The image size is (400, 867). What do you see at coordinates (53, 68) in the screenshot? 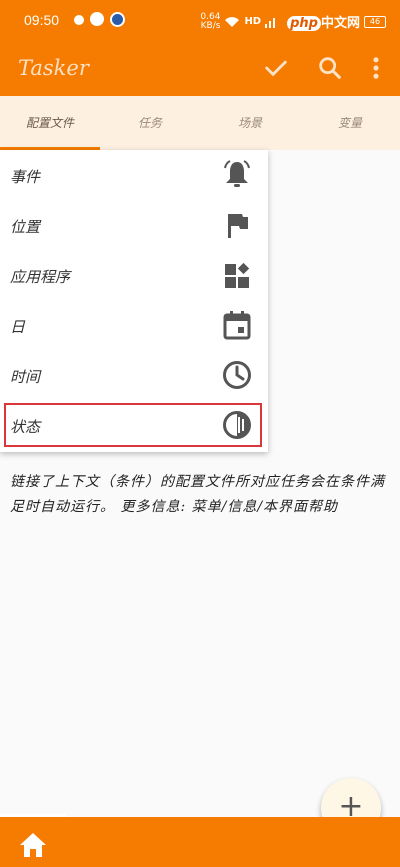
I see `app-title: Tasker` at bounding box center [53, 68].